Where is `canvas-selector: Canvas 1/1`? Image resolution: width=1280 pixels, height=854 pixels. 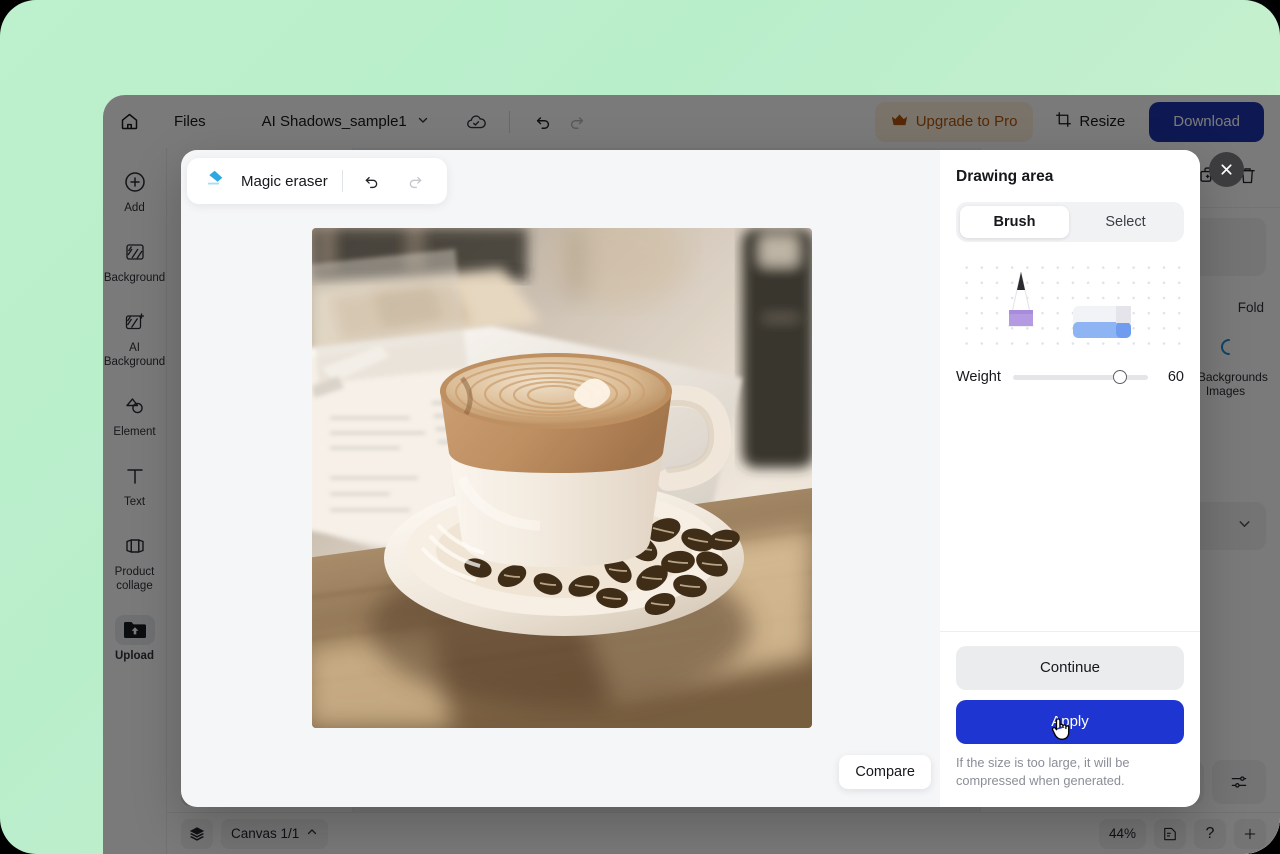 canvas-selector: Canvas 1/1 is located at coordinates (275, 833).